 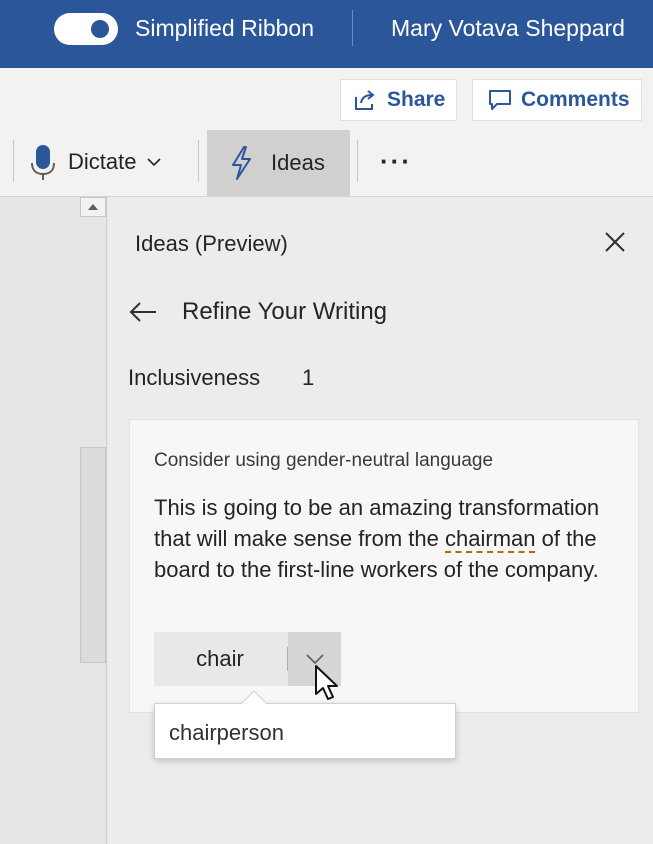 I want to click on chevron-down-icon, so click(x=154, y=162).